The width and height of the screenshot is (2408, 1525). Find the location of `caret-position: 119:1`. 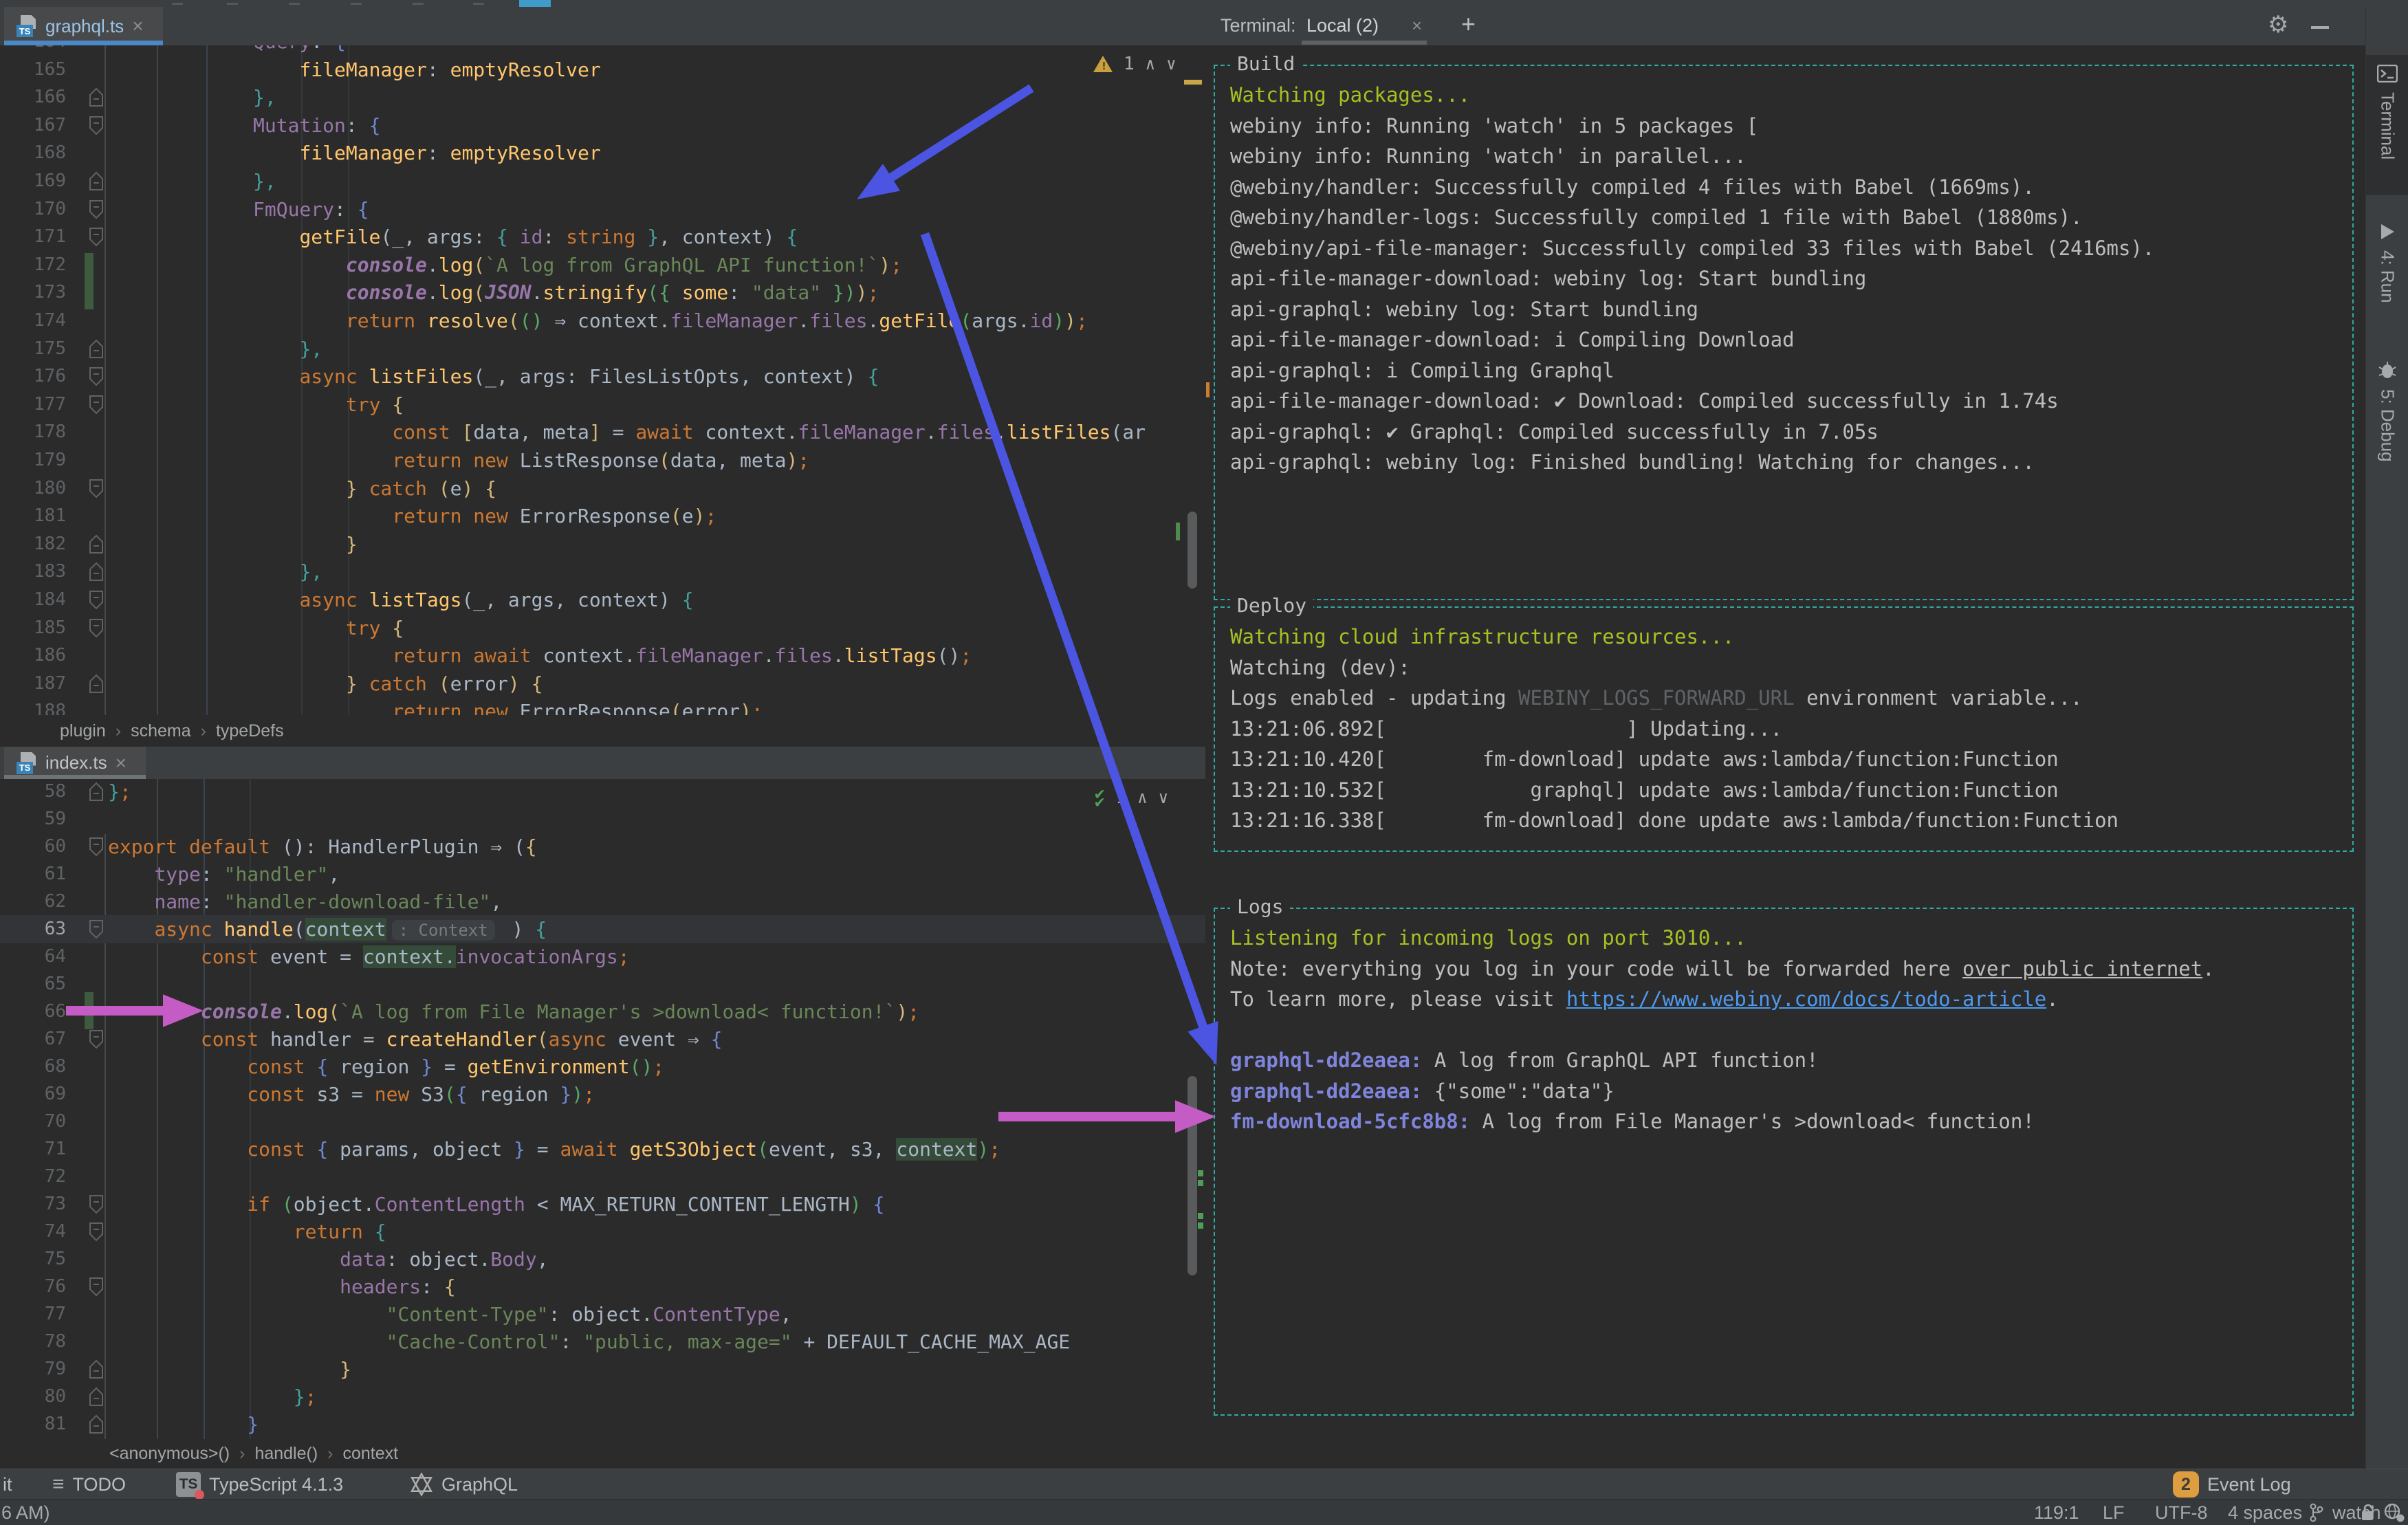

caret-position: 119:1 is located at coordinates (2056, 1512).